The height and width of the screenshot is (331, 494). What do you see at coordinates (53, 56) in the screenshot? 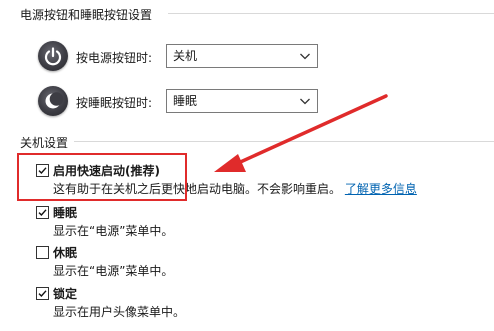
I see `power-icon` at bounding box center [53, 56].